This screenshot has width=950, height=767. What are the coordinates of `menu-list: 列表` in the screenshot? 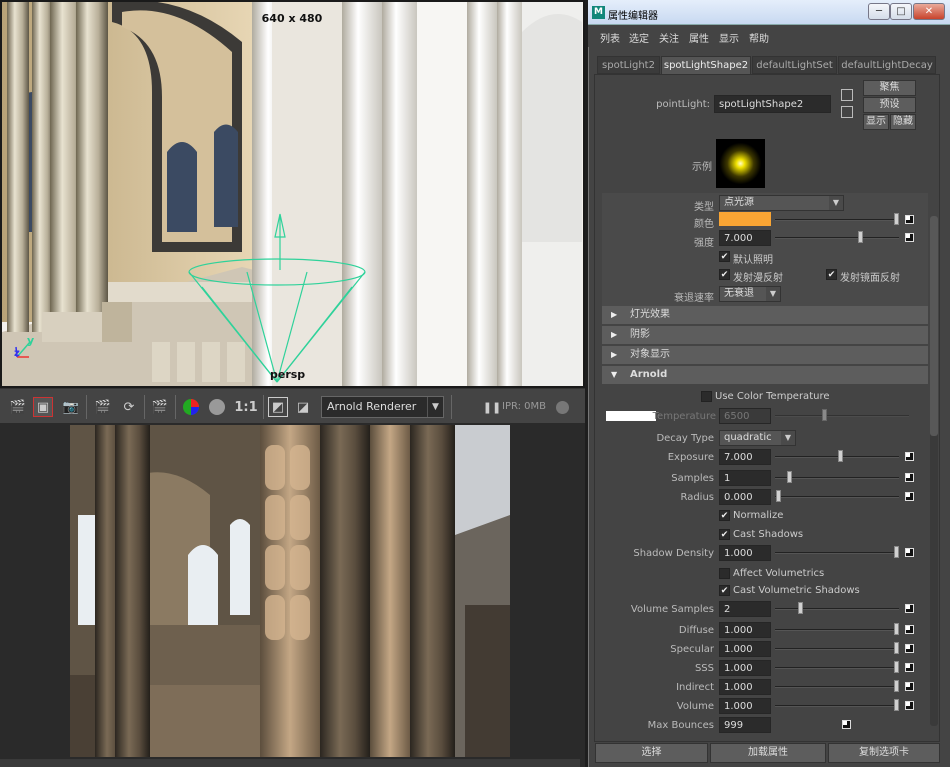 It's located at (610, 37).